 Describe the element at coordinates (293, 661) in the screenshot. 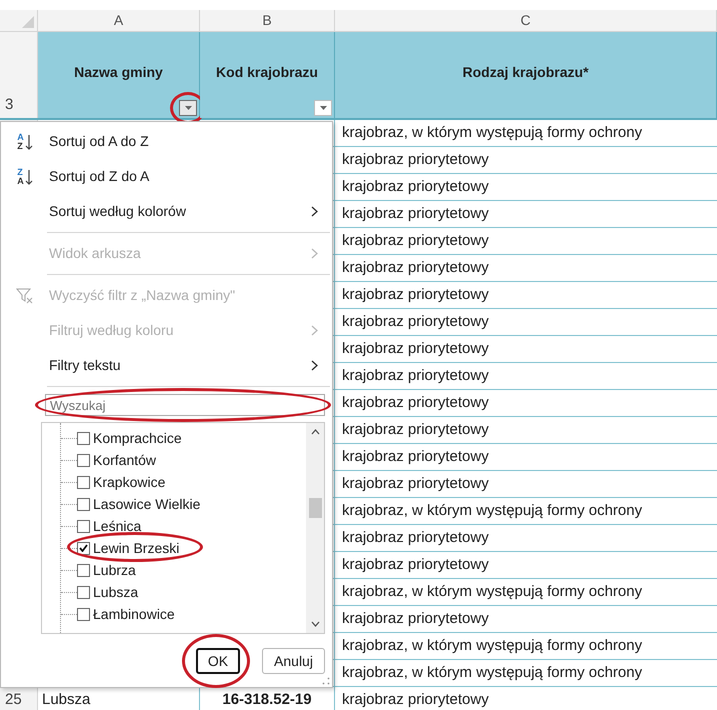

I see `dialog-button: Anuluj` at that location.